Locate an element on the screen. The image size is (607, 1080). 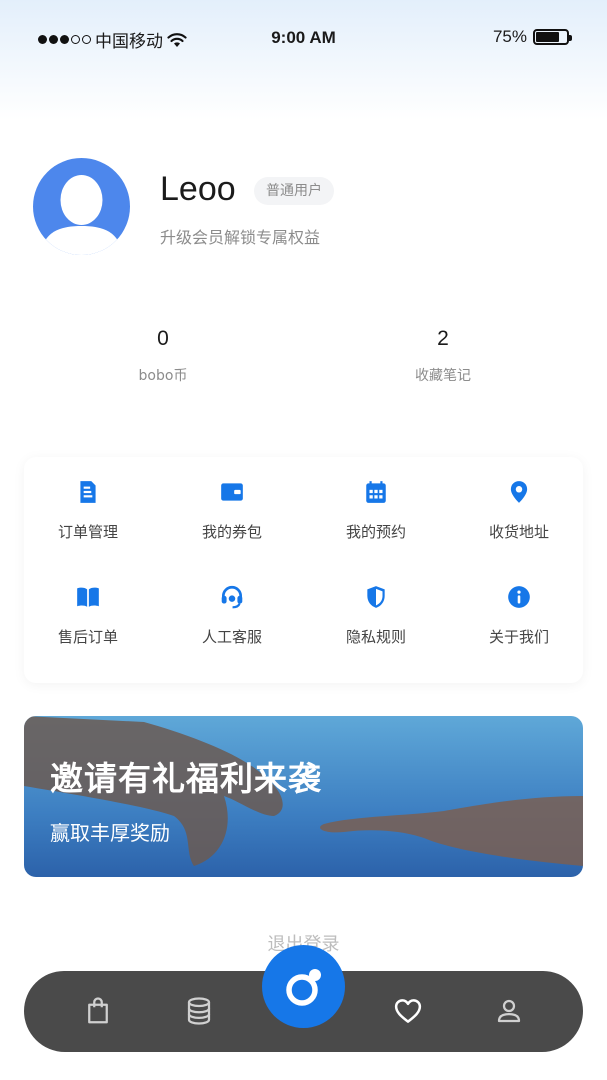
tab-favorites is located at coordinates (408, 1011).